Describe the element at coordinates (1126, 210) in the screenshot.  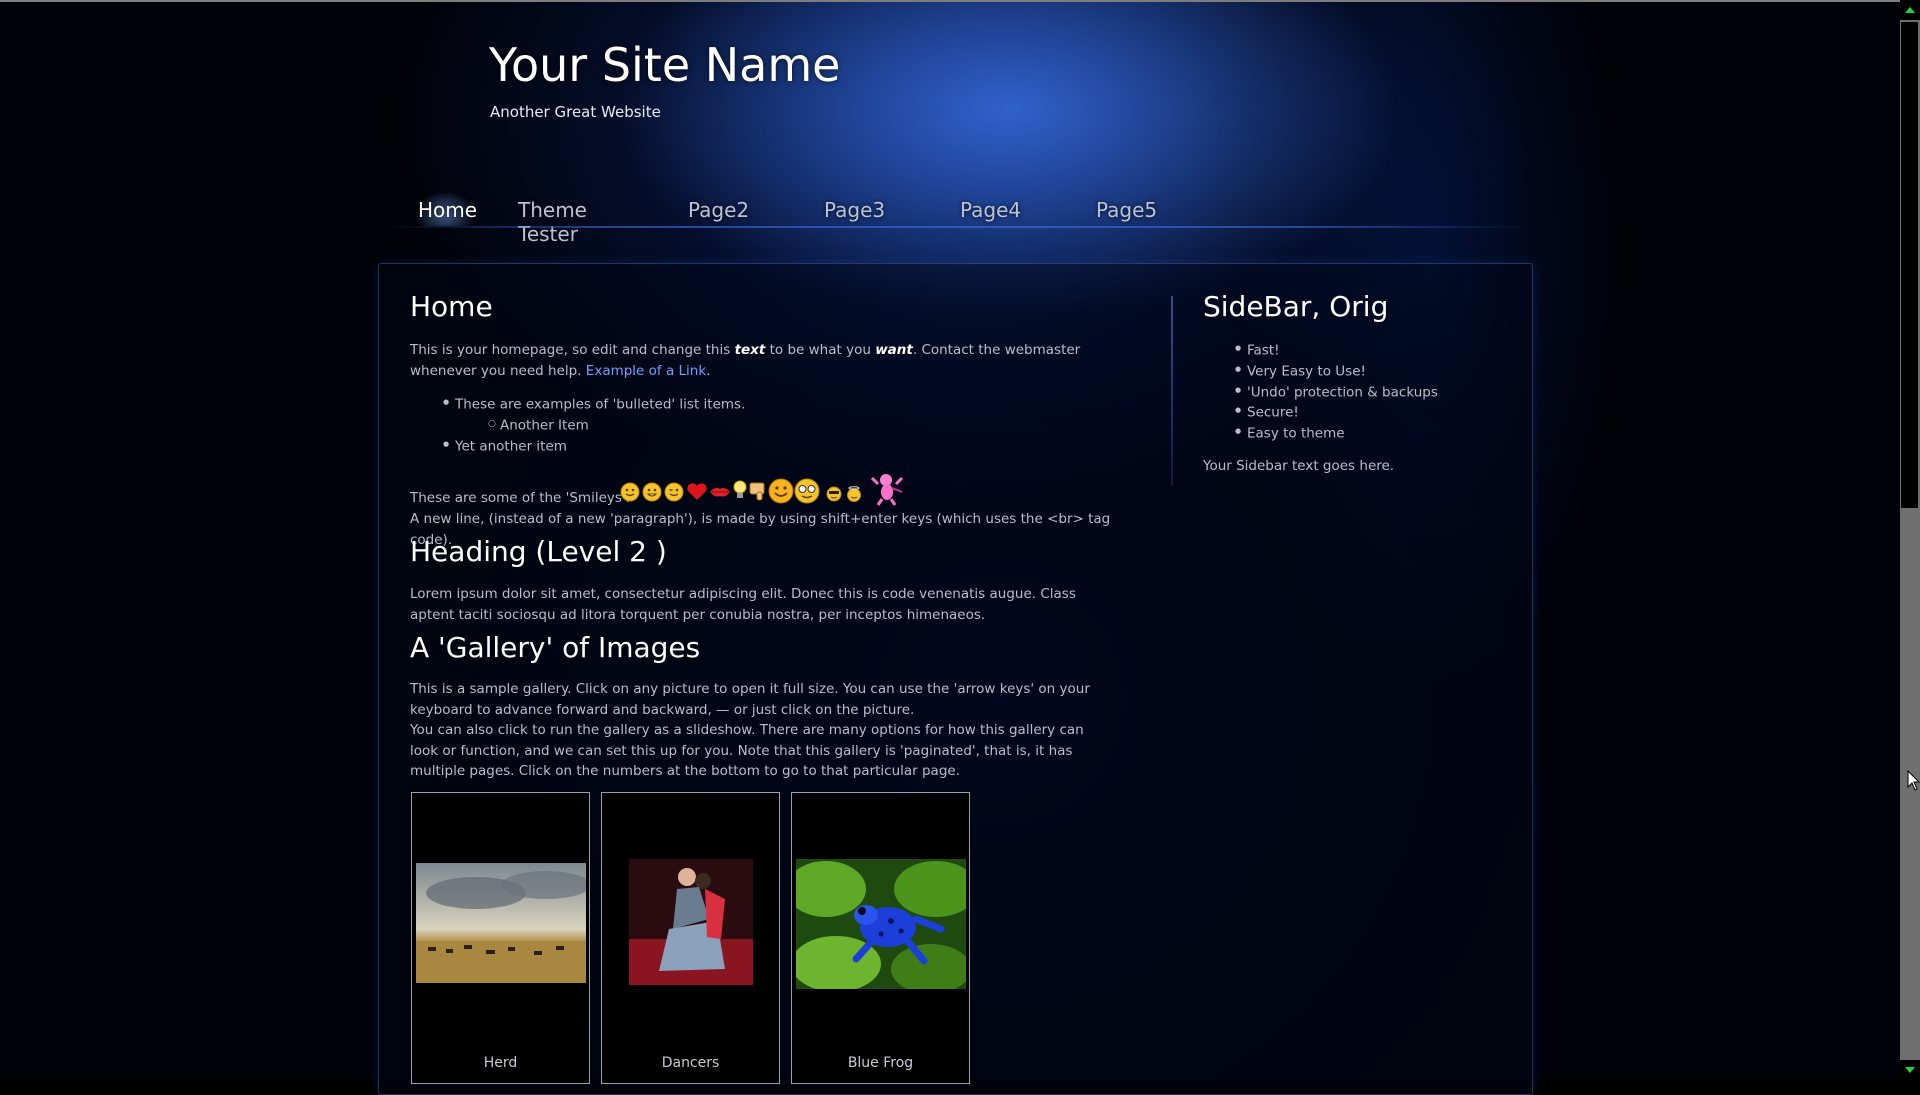
I see `nav-item-page5: Page5` at that location.